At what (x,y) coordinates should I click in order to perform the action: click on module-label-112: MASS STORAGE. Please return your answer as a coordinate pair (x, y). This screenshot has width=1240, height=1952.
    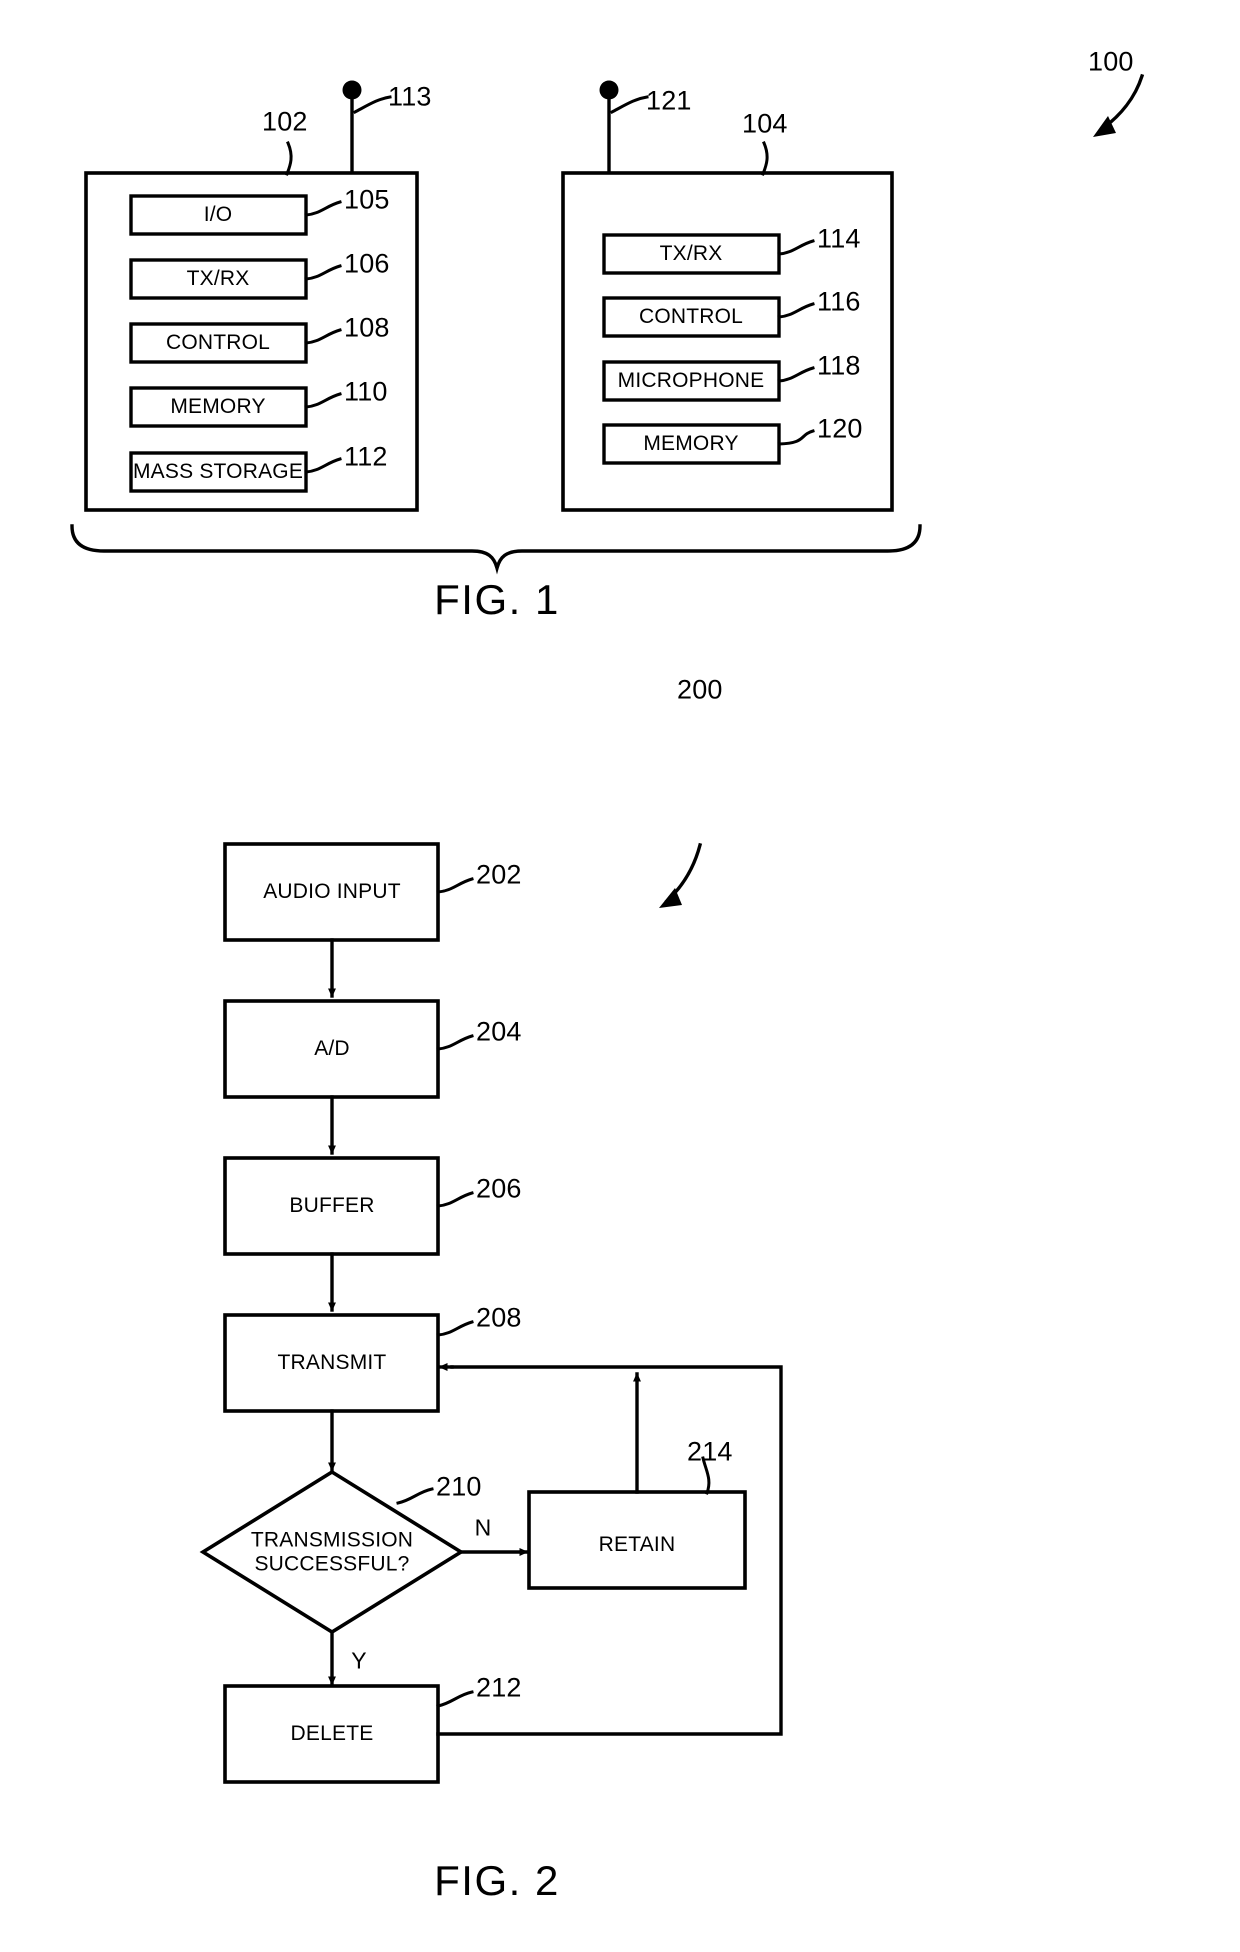
    Looking at the image, I should click on (218, 471).